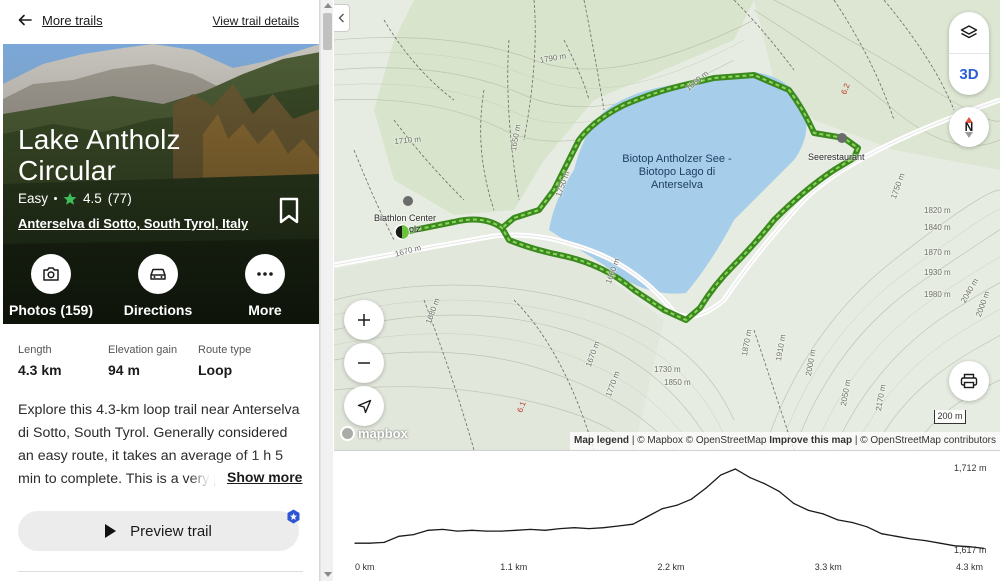 This screenshot has height=581, width=1000. I want to click on mapbox-logo-text: mapbox, so click(383, 433).